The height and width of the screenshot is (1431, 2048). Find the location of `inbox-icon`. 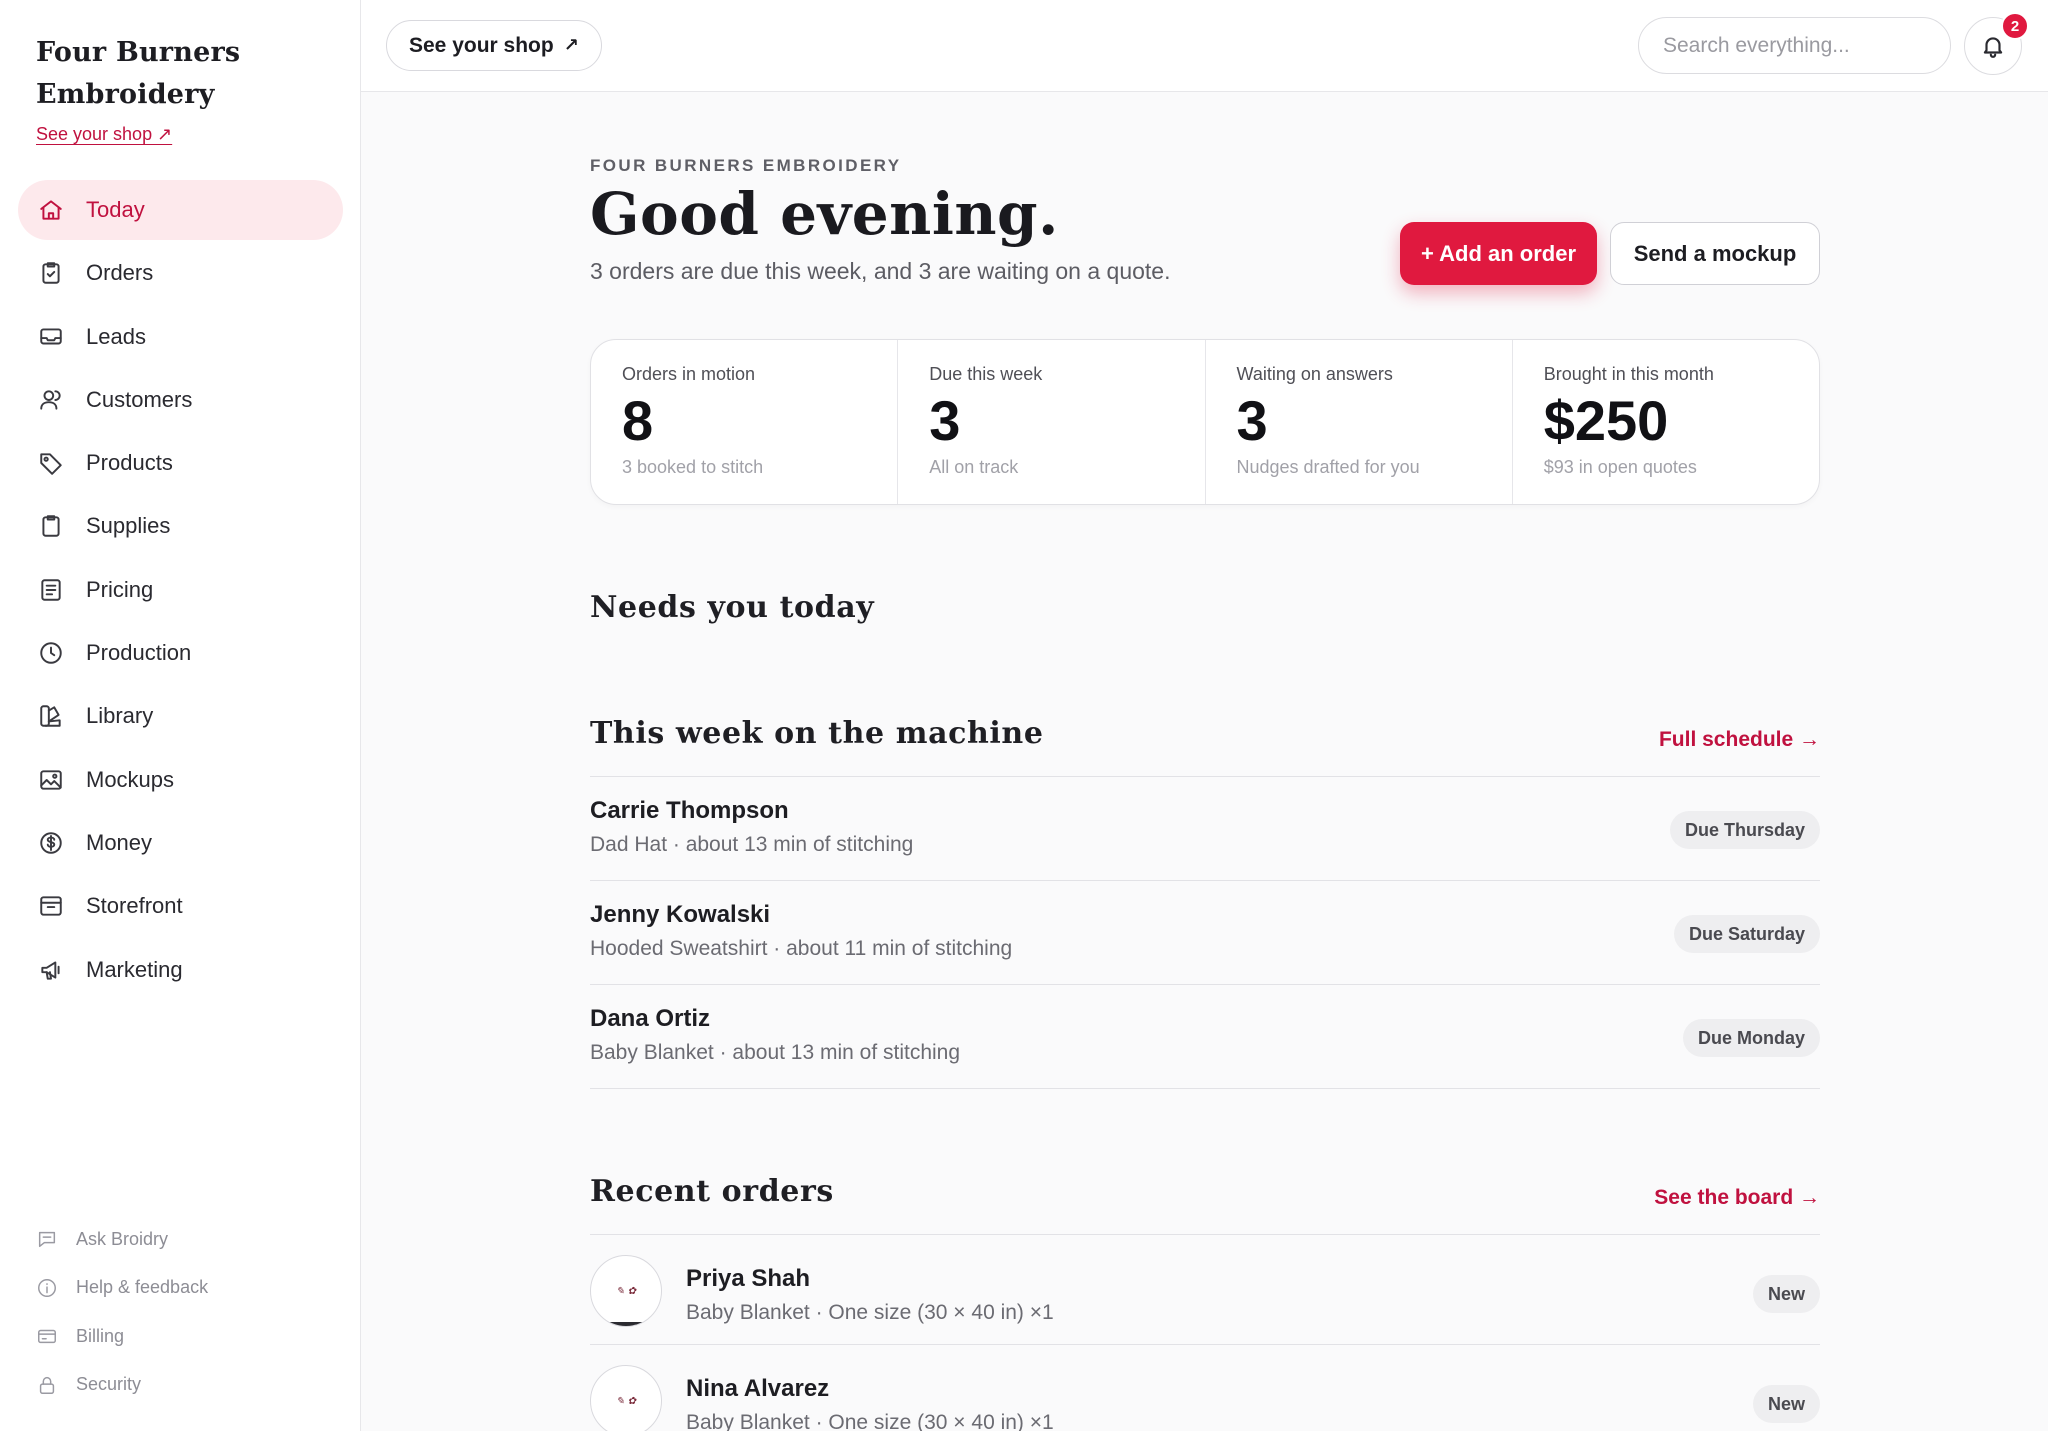

inbox-icon is located at coordinates (51, 337).